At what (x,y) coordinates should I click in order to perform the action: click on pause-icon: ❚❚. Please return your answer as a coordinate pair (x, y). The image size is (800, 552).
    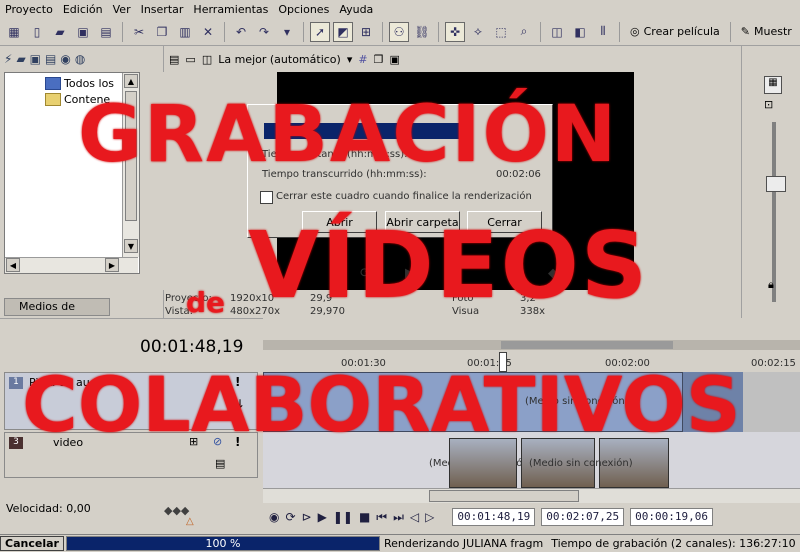
    Looking at the image, I should click on (343, 517).